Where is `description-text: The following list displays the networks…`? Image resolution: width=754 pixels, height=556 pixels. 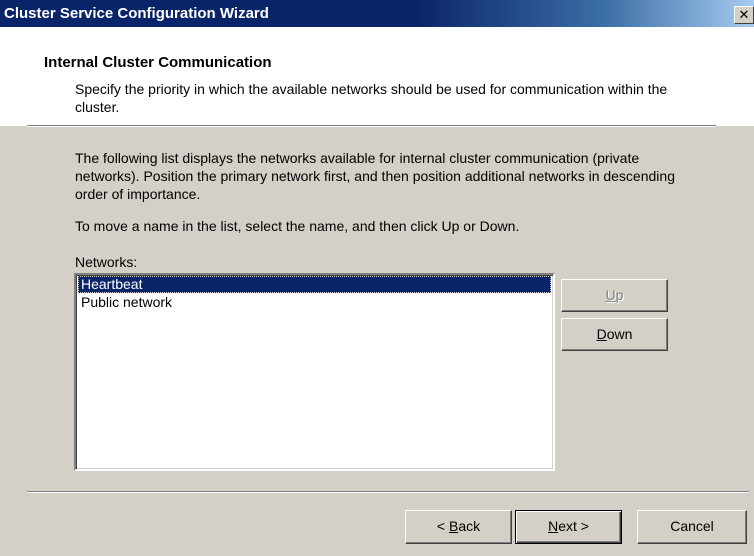 description-text: The following list displays the networks… is located at coordinates (375, 176).